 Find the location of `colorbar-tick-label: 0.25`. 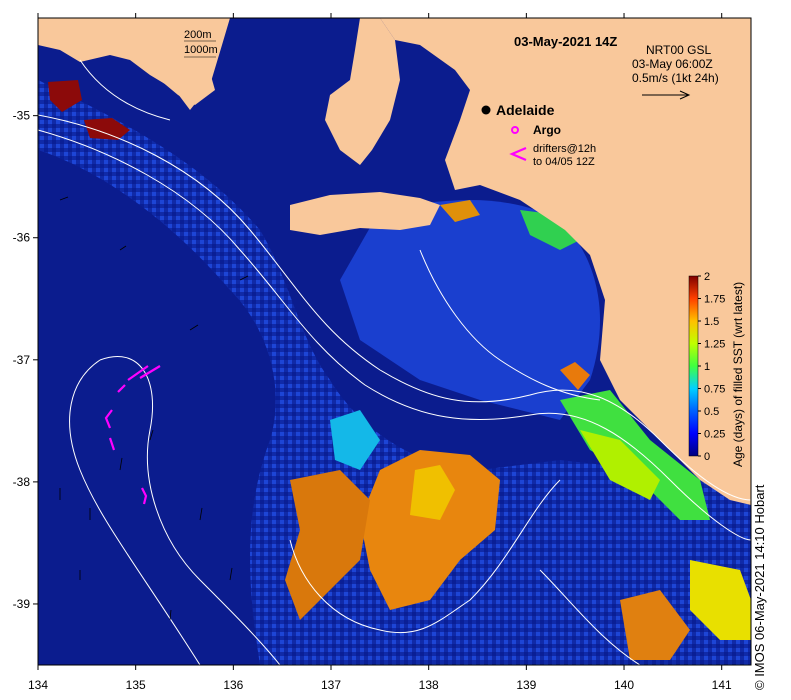

colorbar-tick-label: 0.25 is located at coordinates (714, 435).